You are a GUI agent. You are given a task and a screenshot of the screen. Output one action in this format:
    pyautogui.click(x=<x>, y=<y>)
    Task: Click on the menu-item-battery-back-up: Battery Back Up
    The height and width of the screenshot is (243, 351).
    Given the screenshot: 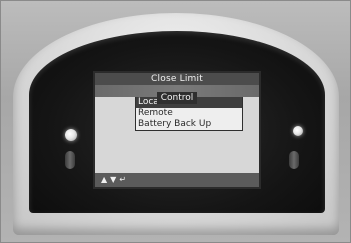 What is the action you would take?
    pyautogui.click(x=189, y=124)
    